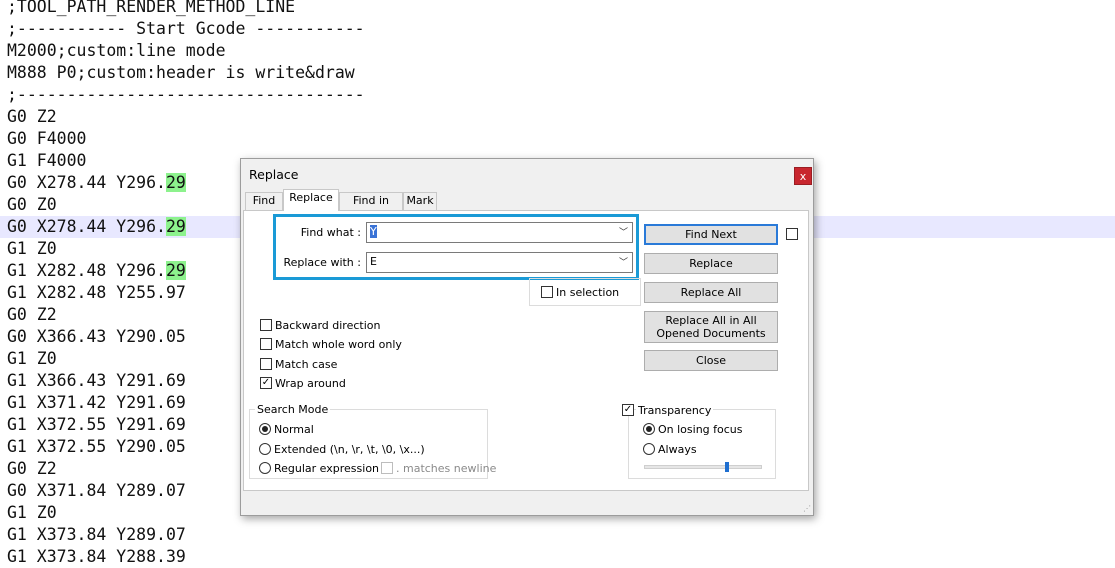  I want to click on regex-label: Regular expression, so click(327, 468).